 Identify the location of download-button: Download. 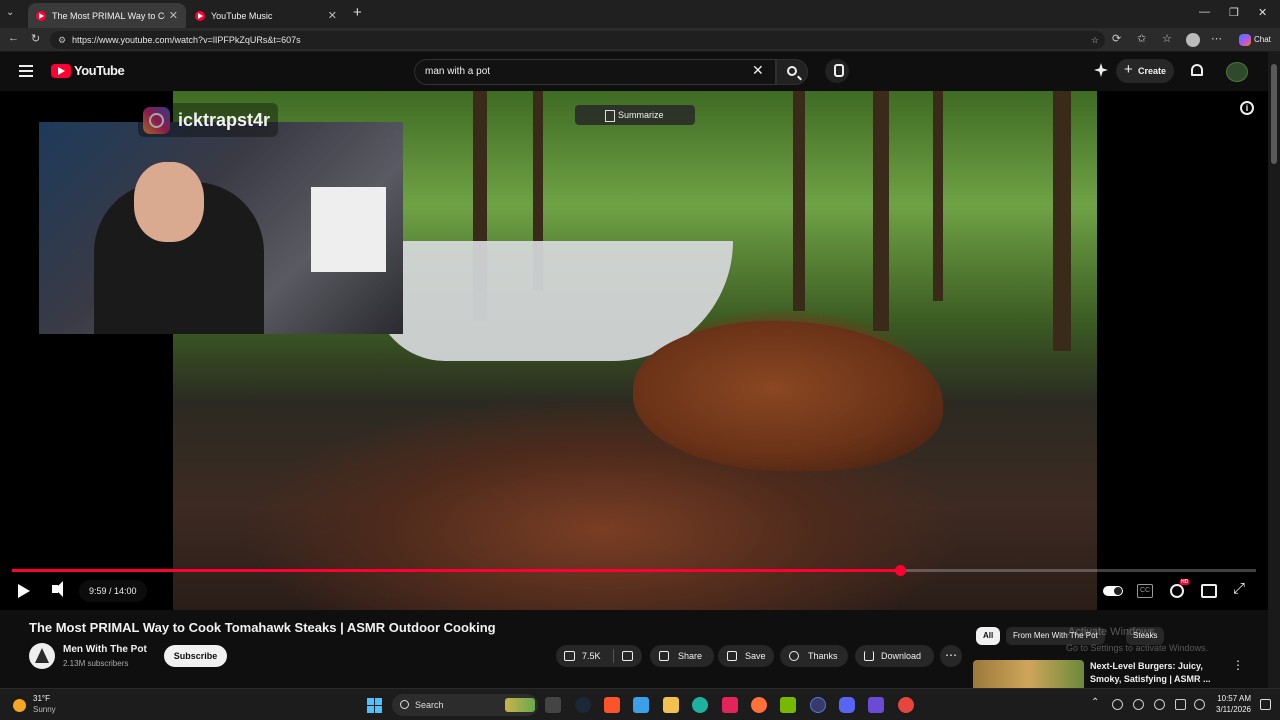
(894, 656).